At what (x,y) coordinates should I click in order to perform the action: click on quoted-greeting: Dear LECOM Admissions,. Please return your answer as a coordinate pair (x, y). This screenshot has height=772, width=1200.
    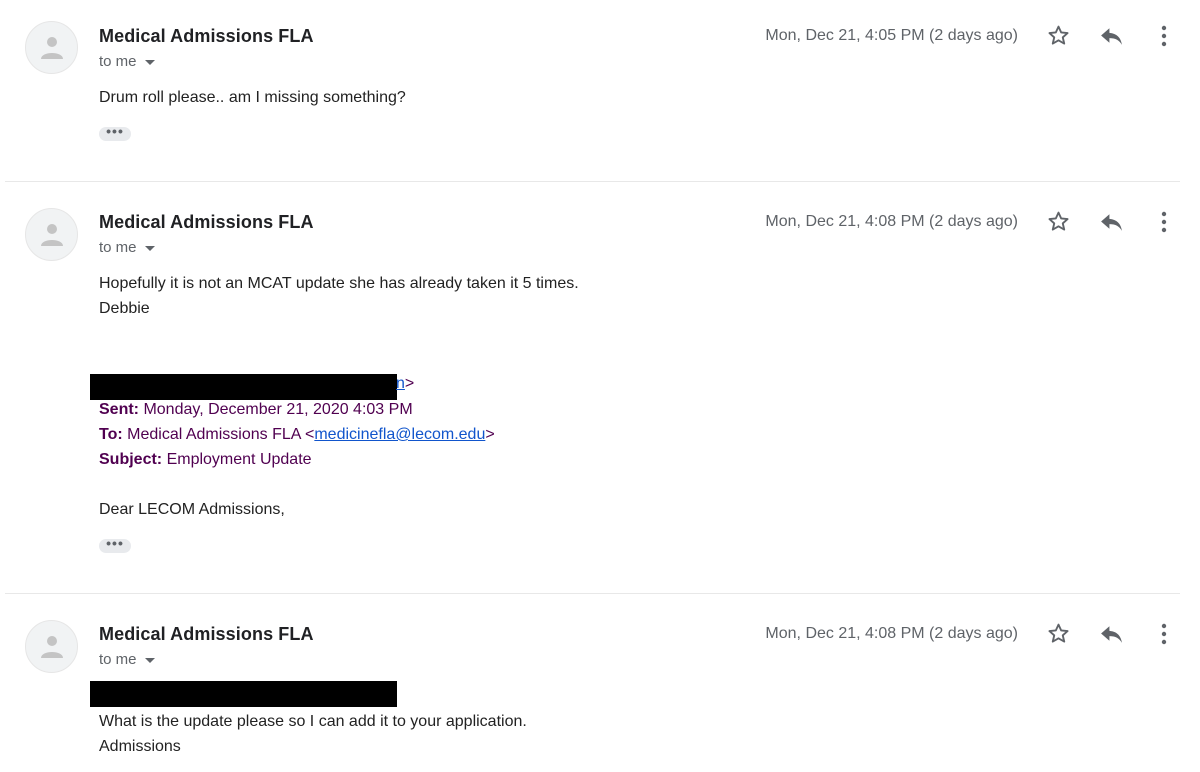
    Looking at the image, I should click on (192, 509).